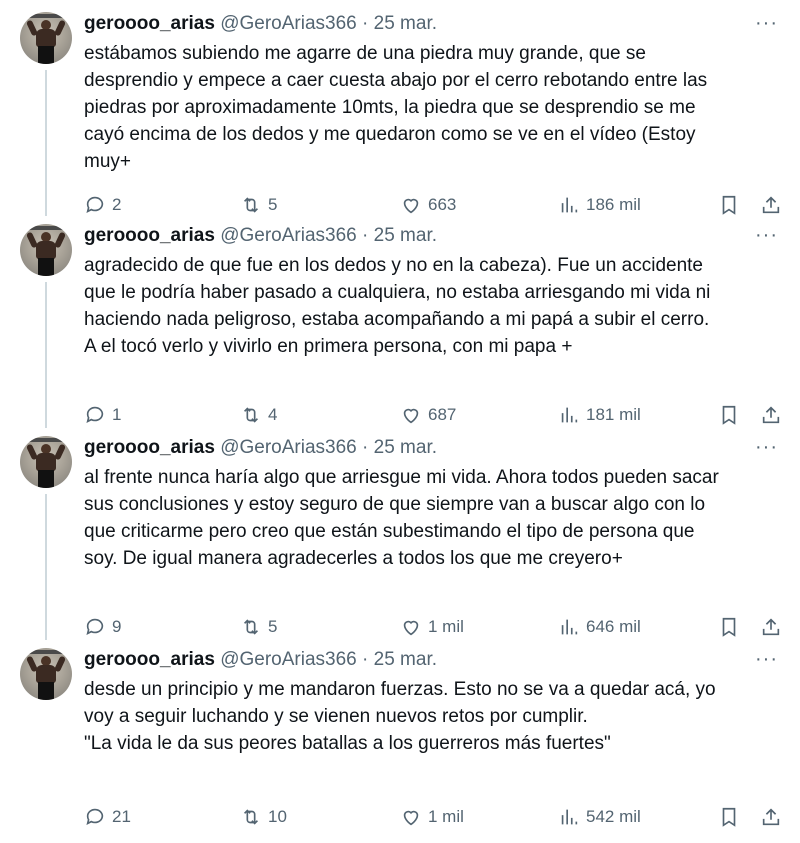 This screenshot has width=800, height=843. Describe the element at coordinates (273, 626) in the screenshot. I see `retweet-count: 5` at that location.